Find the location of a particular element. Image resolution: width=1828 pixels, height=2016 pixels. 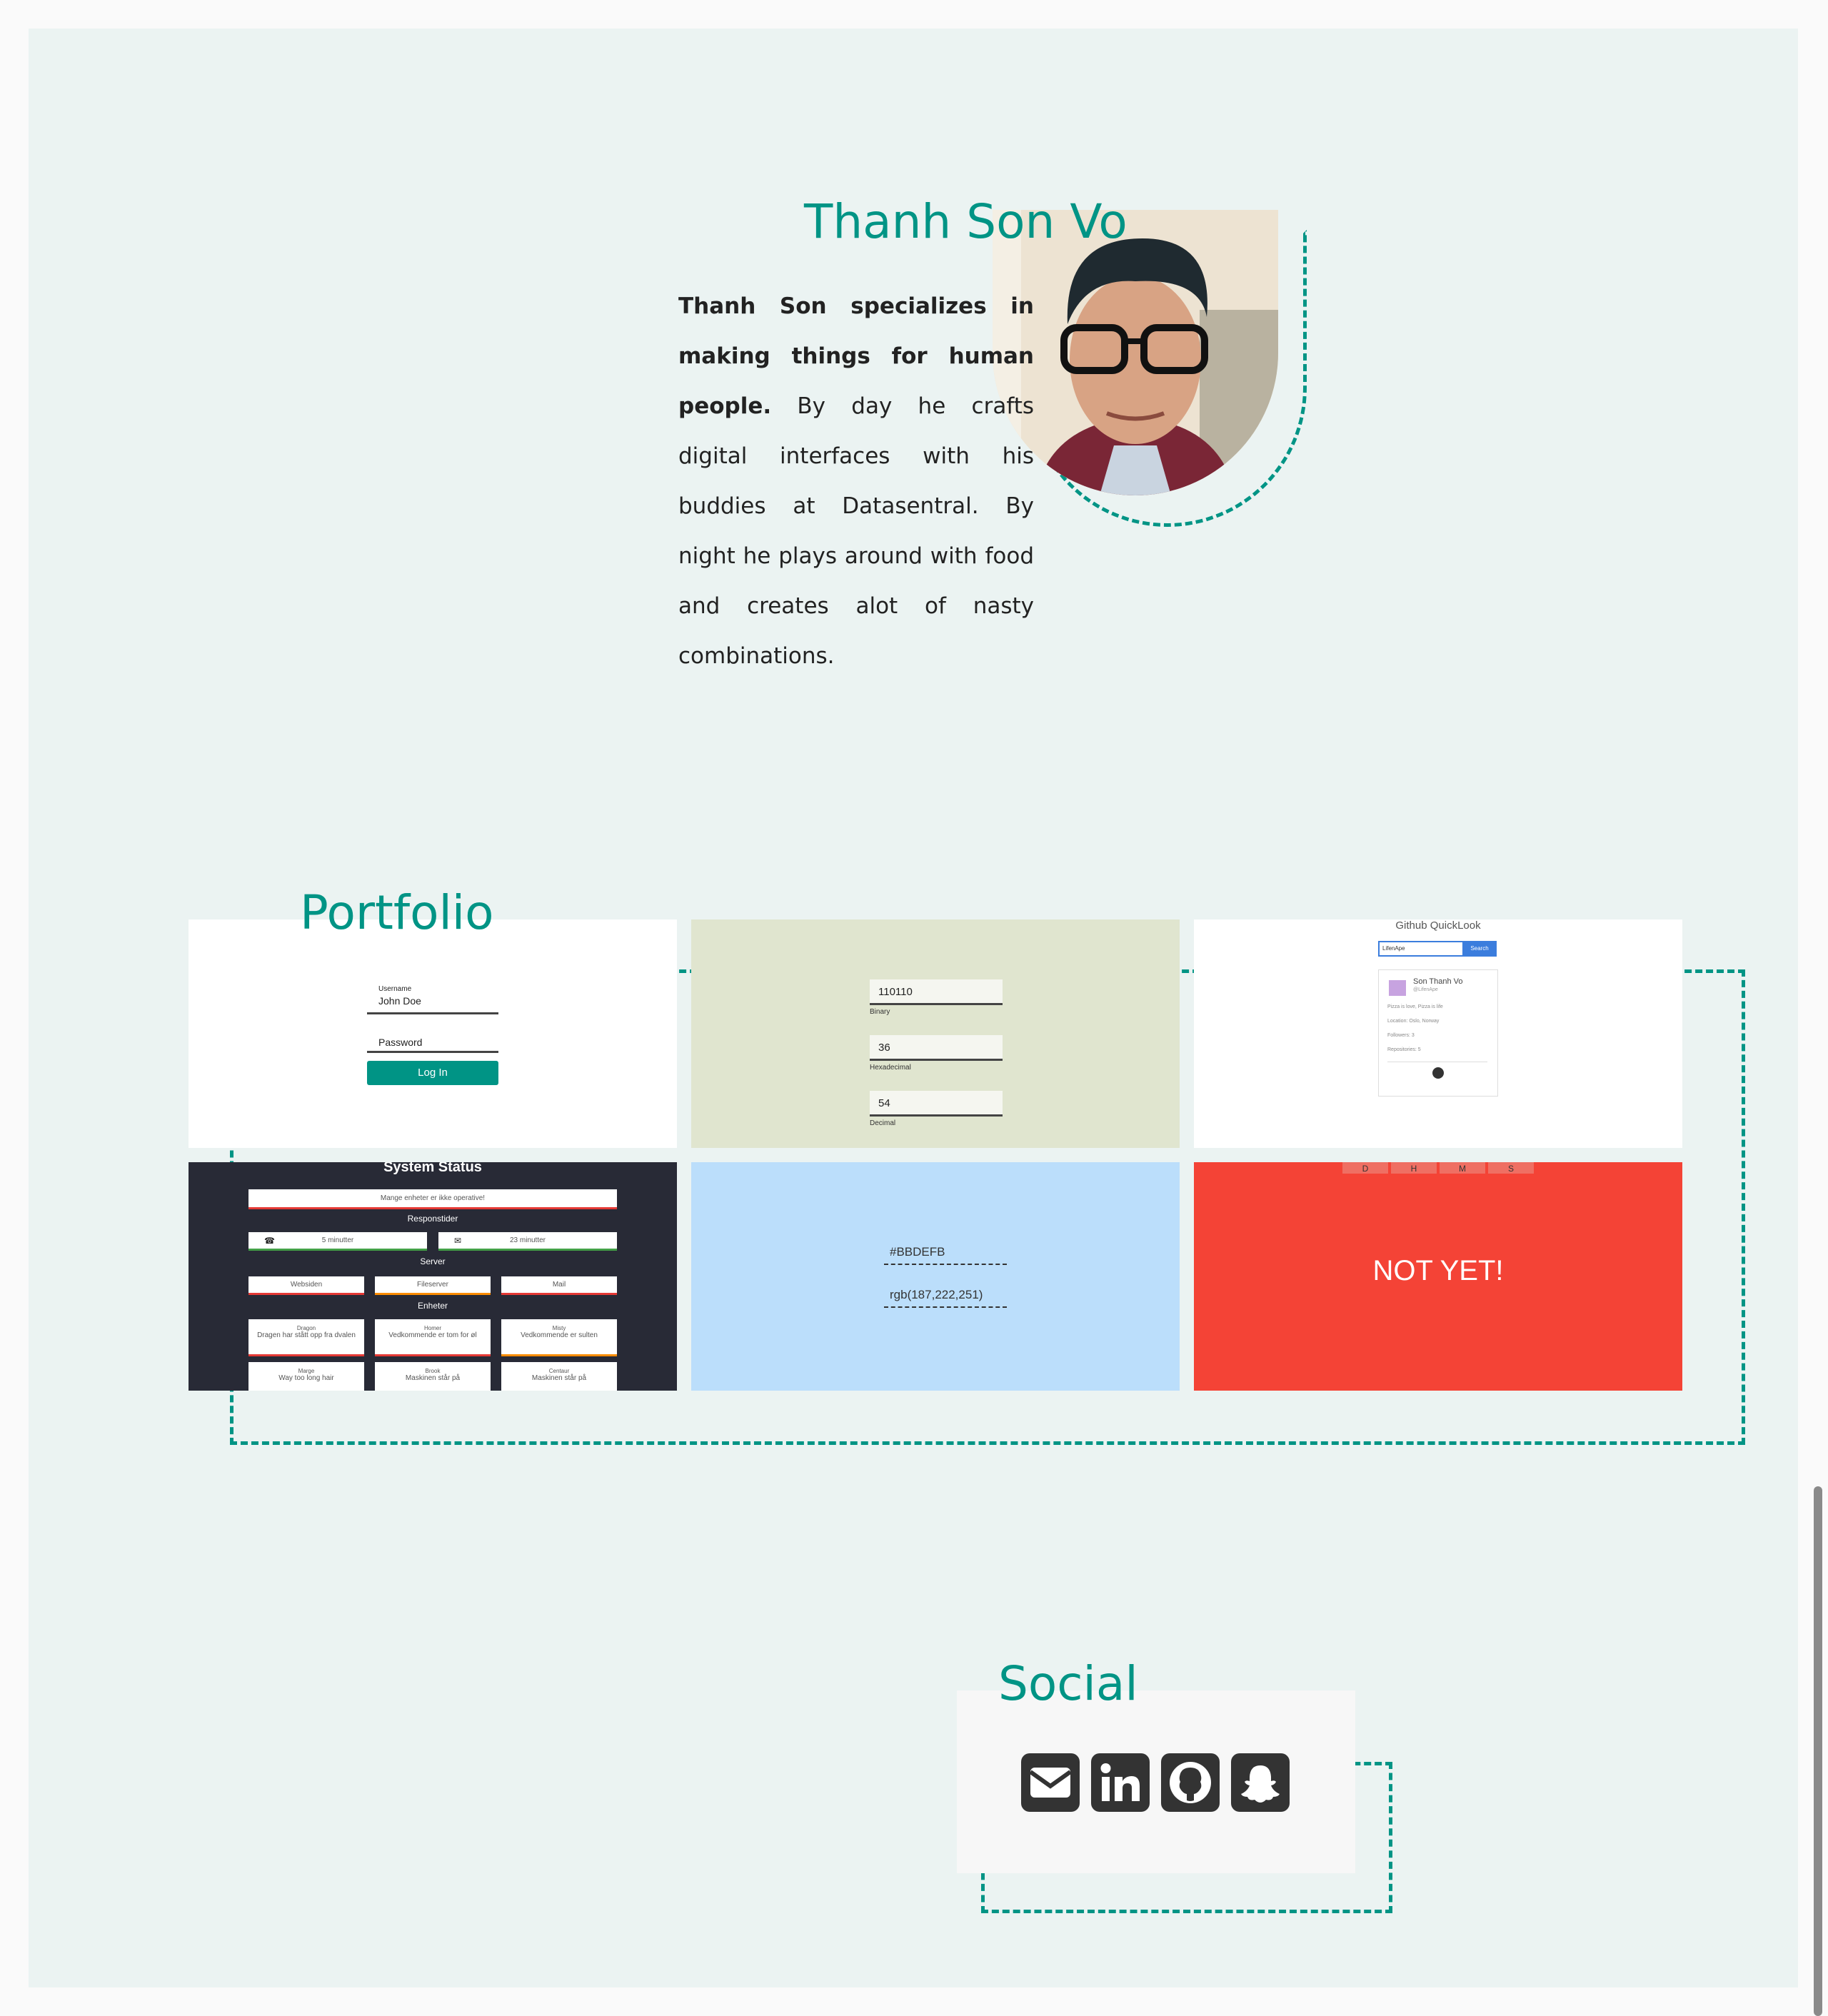

status-unit-misty: Misty Vedkommende er sulten is located at coordinates (559, 1337).